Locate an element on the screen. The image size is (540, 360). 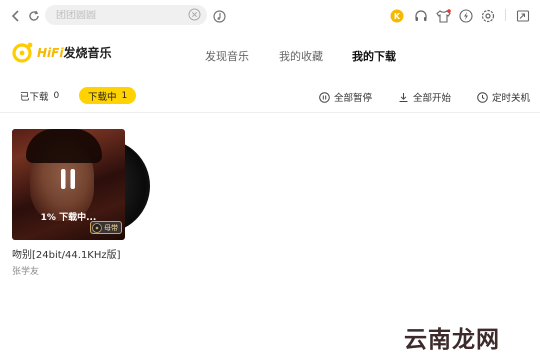
pause-circle-icon is located at coordinates (324, 97).